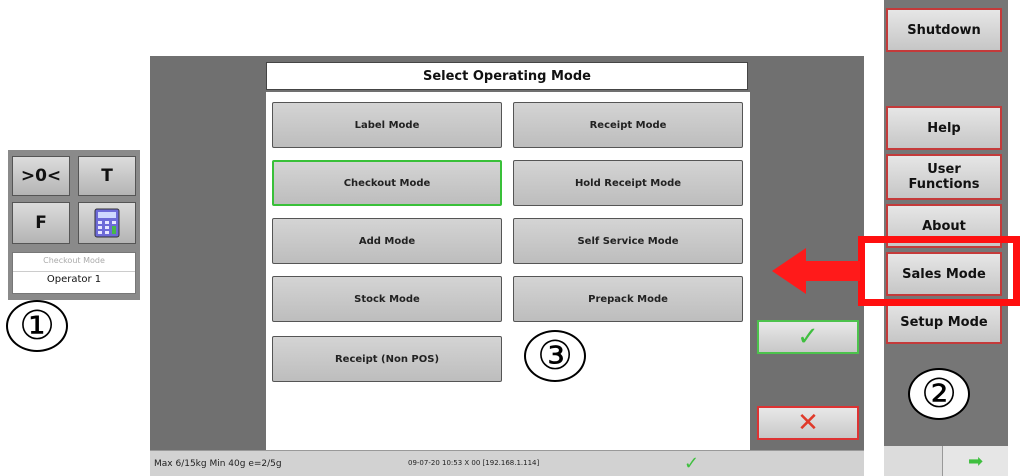 The height and width of the screenshot is (476, 1020). I want to click on stock-mode-button: Stock Mode, so click(387, 299).